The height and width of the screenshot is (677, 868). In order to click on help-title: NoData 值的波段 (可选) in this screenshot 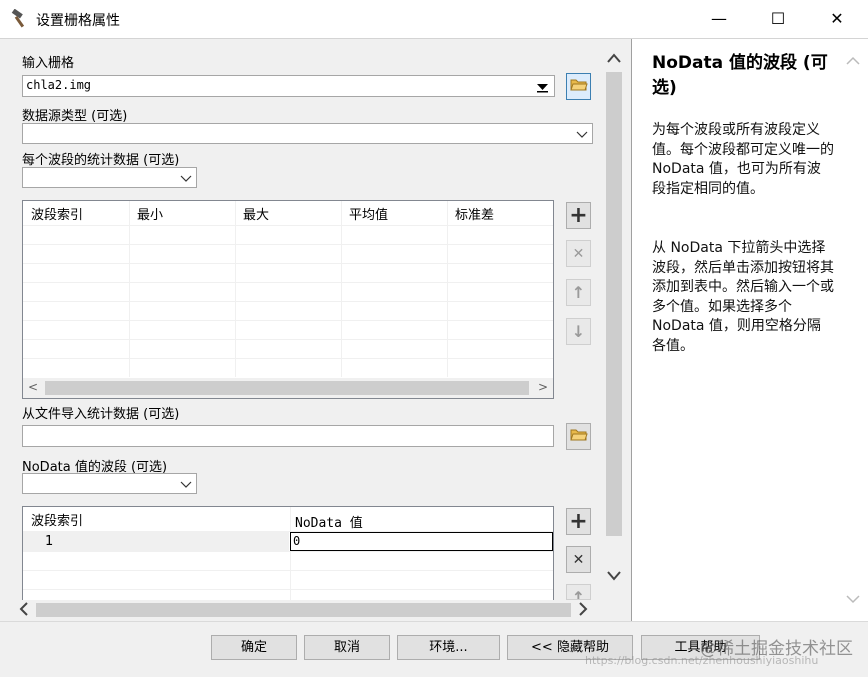, I will do `click(740, 75)`.